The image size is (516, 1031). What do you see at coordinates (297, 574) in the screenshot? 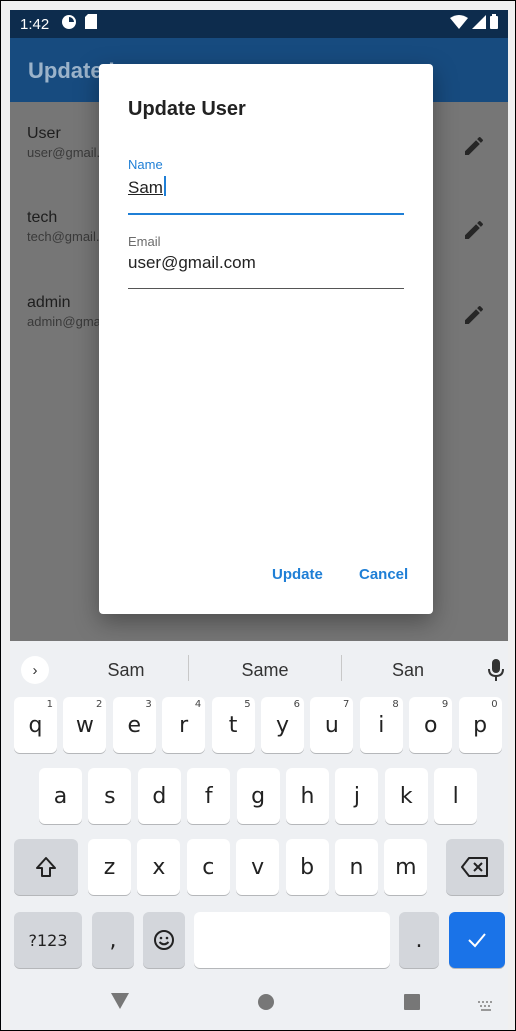
I see `update-button: Update` at bounding box center [297, 574].